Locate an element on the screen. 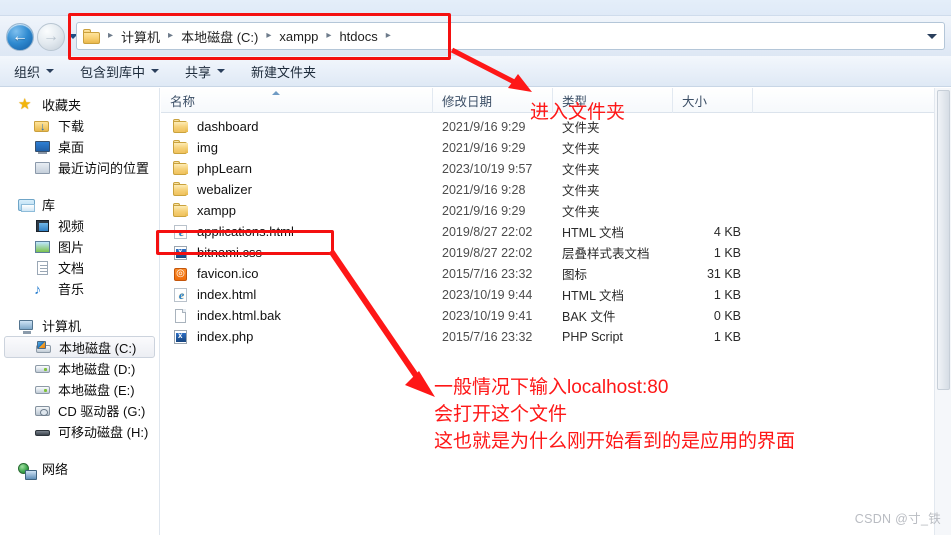 Image resolution: width=951 pixels, height=535 pixels. sidebar-item-downloads: ↓ 下载 is located at coordinates (79, 125).